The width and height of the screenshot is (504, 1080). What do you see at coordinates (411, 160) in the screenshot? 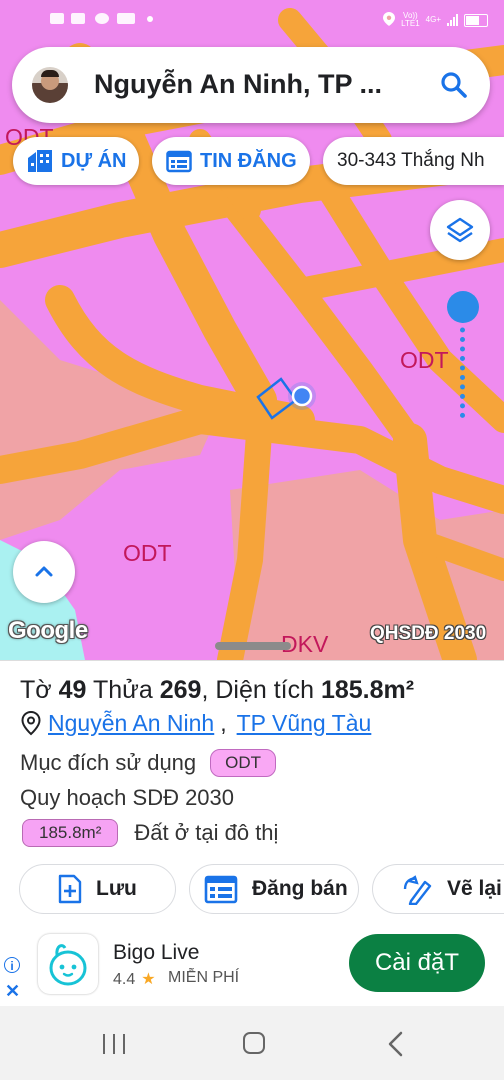
I see `chip-address-label: 30-343 Thắng Nh` at bounding box center [411, 160].